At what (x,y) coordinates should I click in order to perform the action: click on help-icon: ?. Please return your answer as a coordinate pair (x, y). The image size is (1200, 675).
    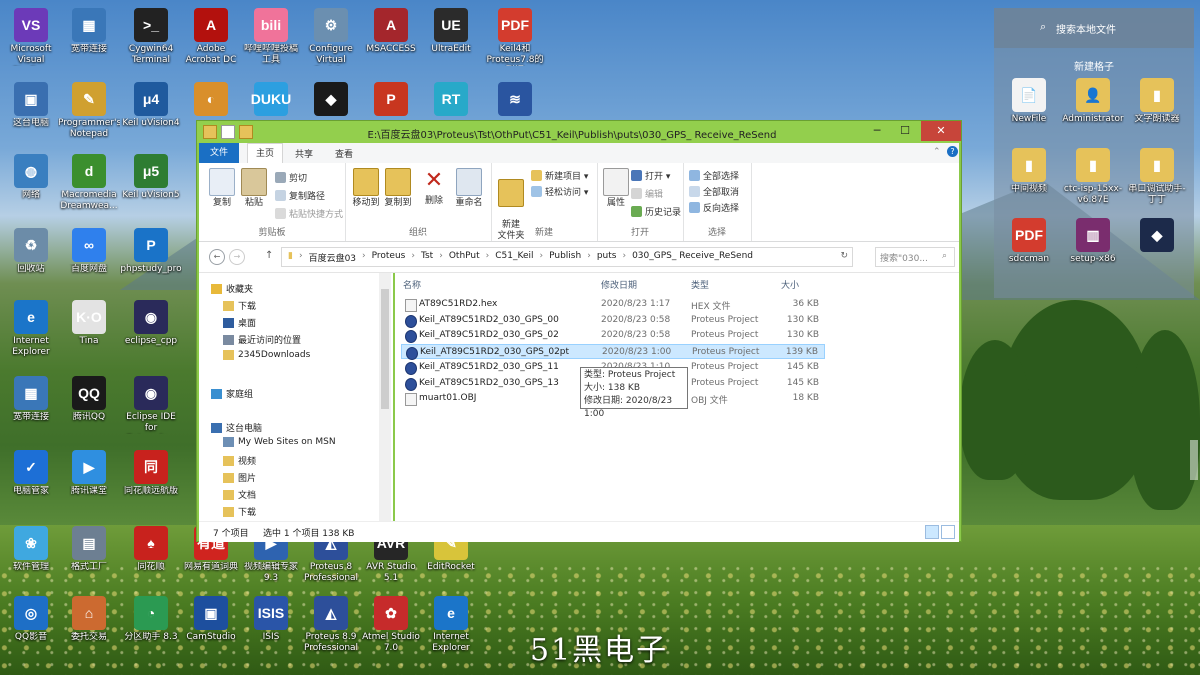
    Looking at the image, I should click on (952, 151).